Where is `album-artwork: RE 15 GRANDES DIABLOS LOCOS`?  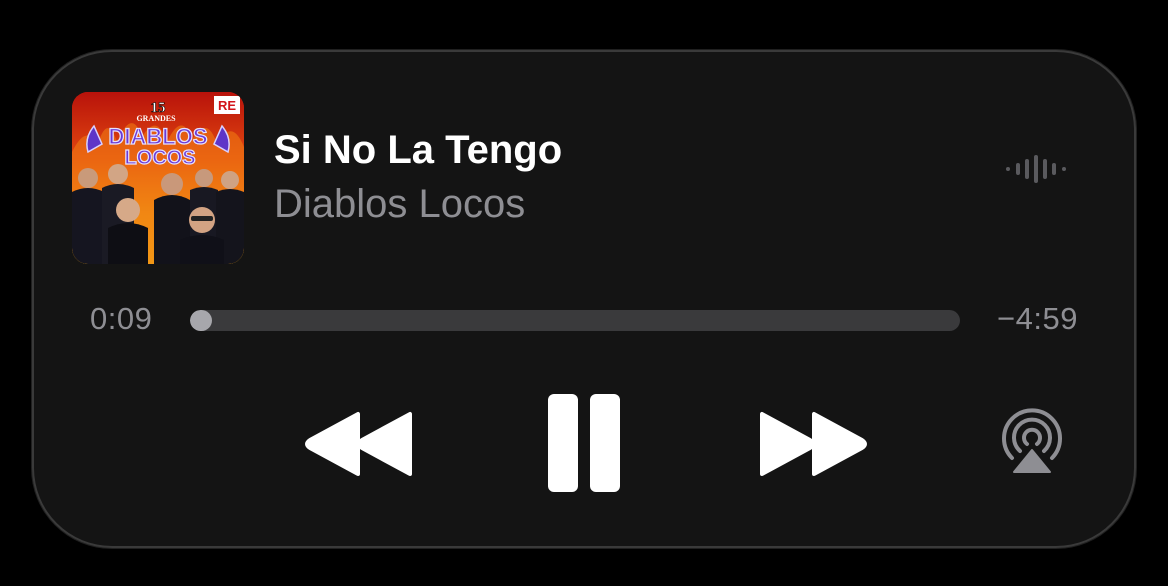
album-artwork: RE 15 GRANDES DIABLOS LOCOS is located at coordinates (158, 178).